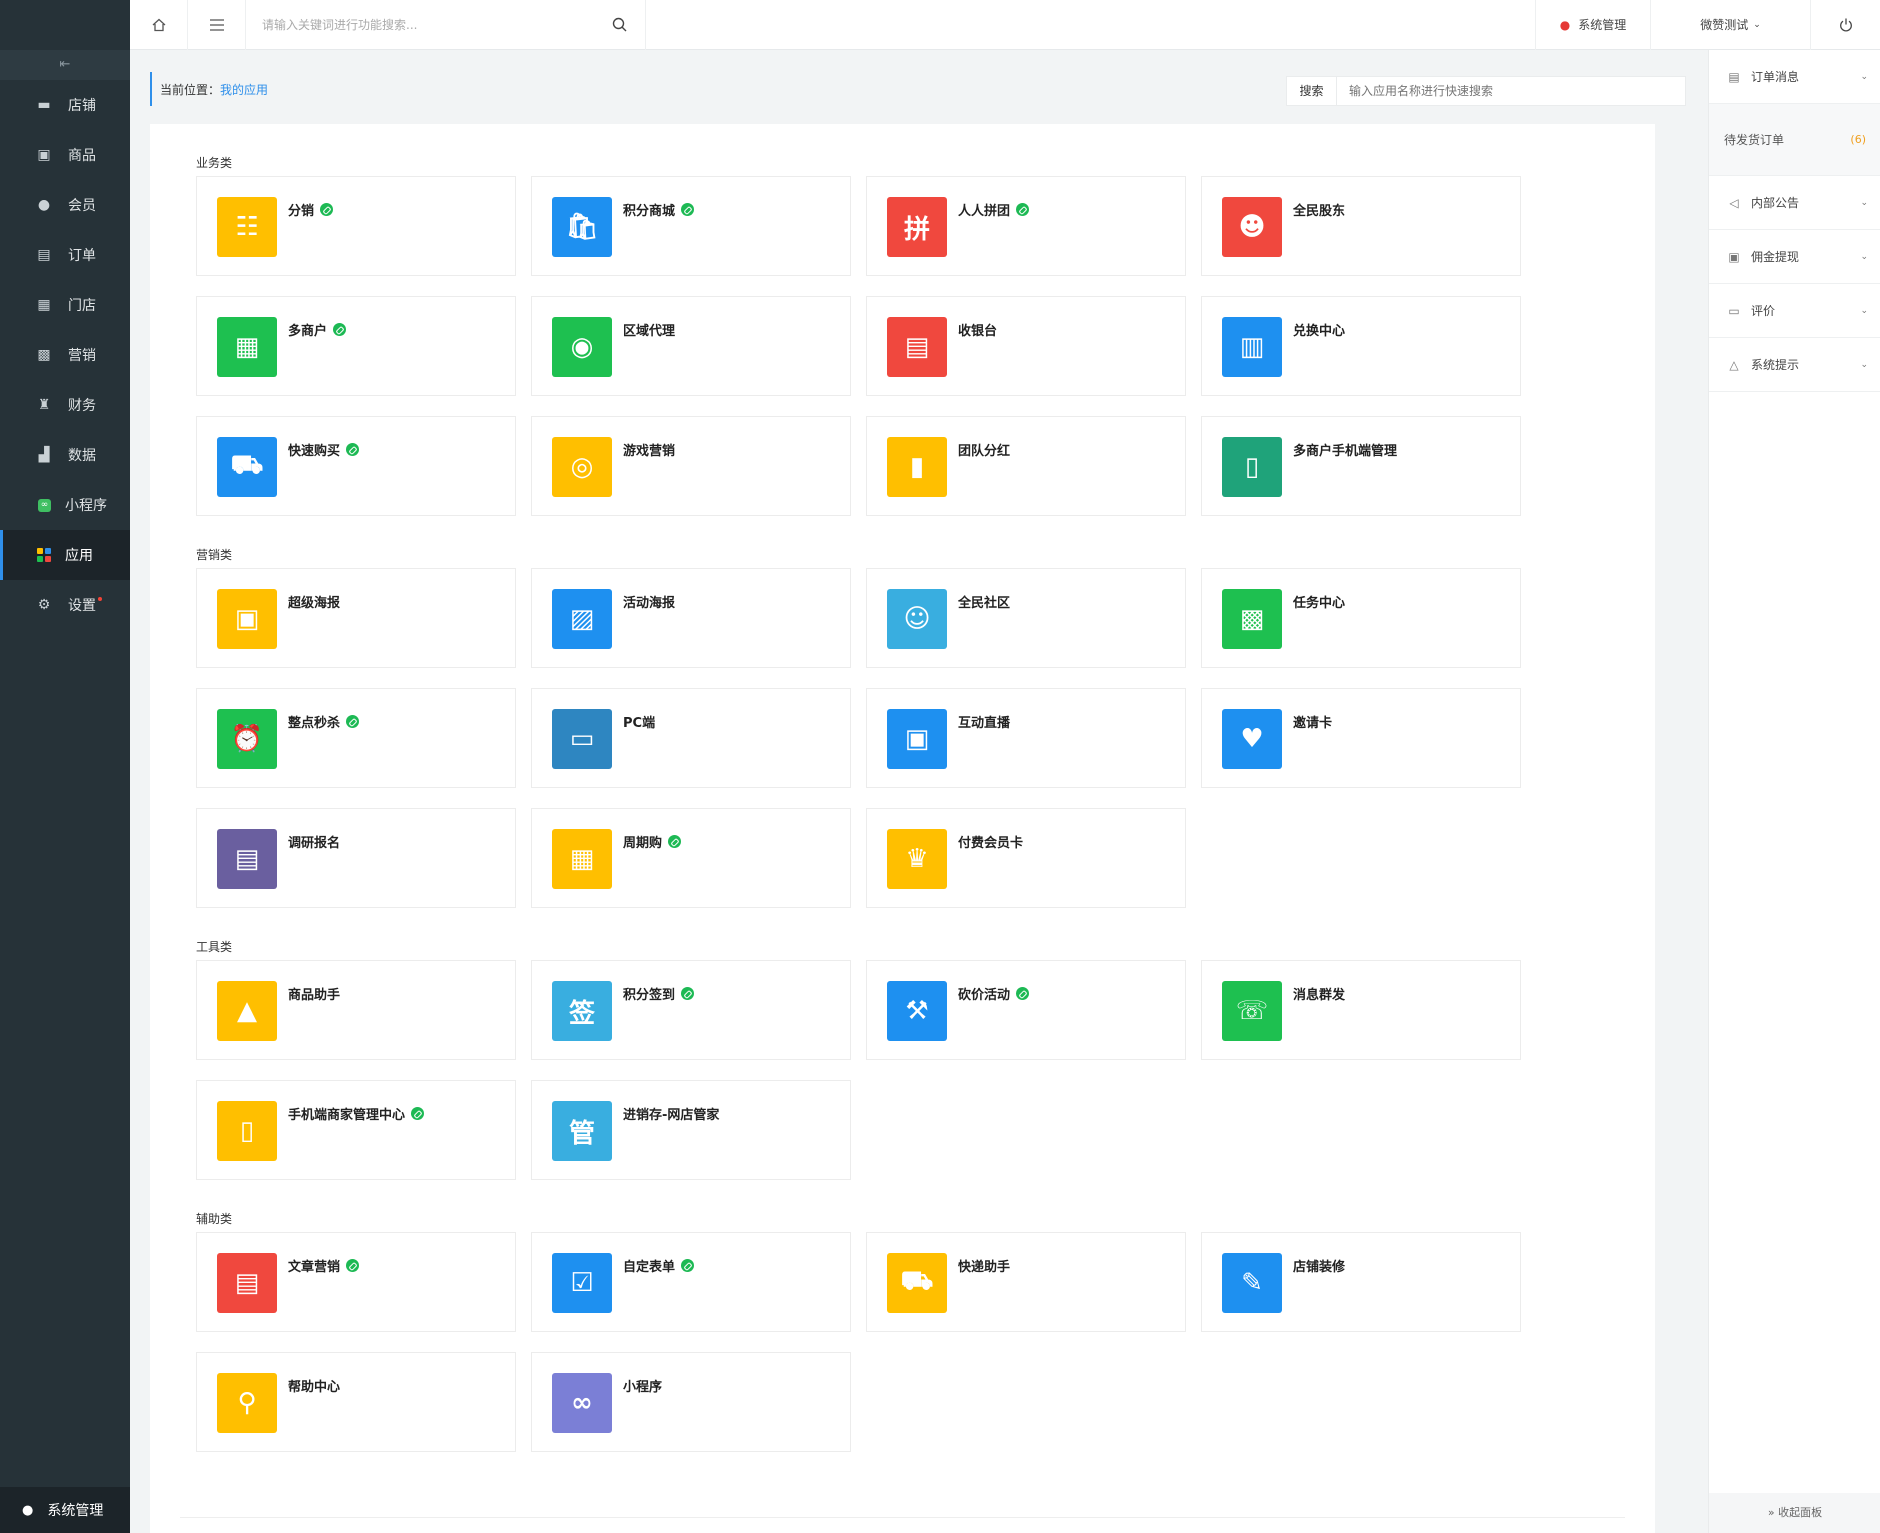 Image resolution: width=1880 pixels, height=1533 pixels. I want to click on app-name-text: 邀请卡, so click(1313, 723).